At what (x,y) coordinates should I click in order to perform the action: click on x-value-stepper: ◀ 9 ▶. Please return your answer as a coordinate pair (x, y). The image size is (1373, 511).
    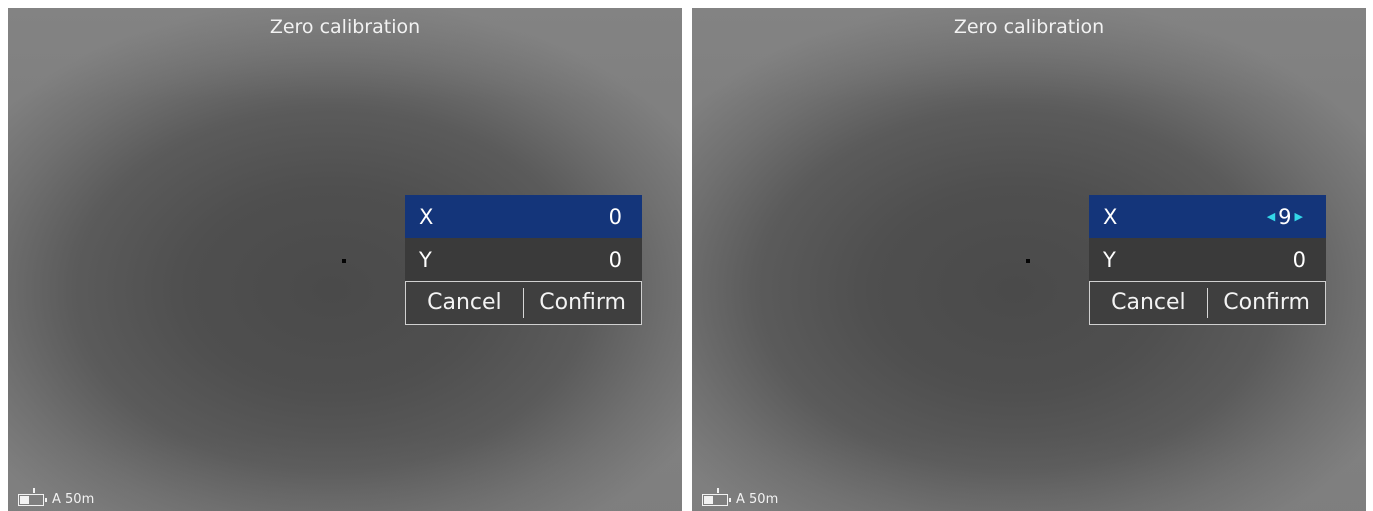
    Looking at the image, I should click on (1285, 217).